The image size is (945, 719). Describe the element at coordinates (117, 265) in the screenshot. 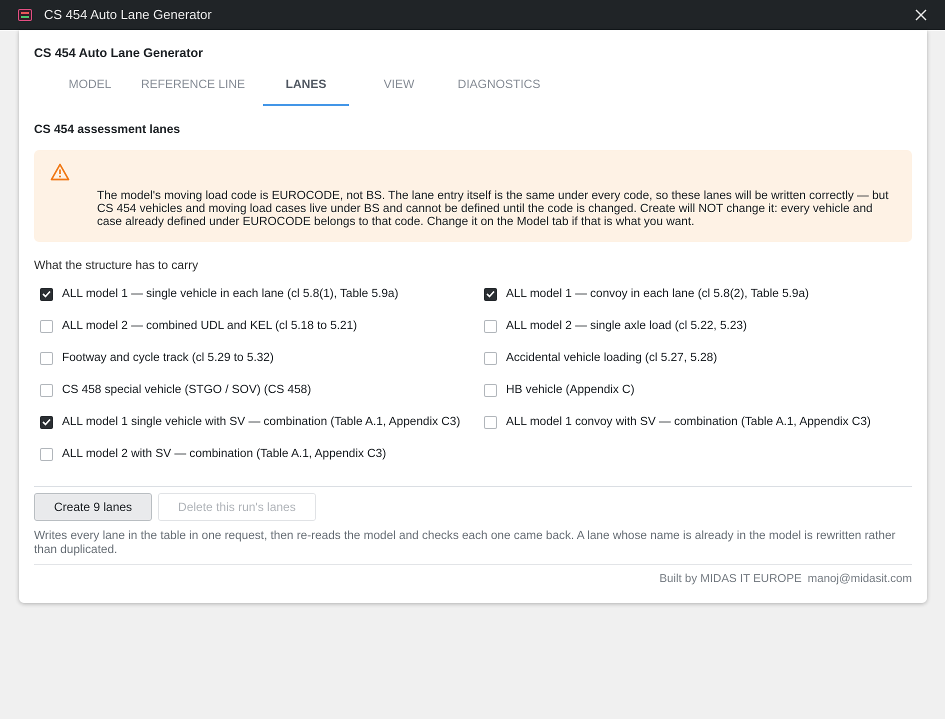

I see `section-label: What the structure has to carry` at that location.